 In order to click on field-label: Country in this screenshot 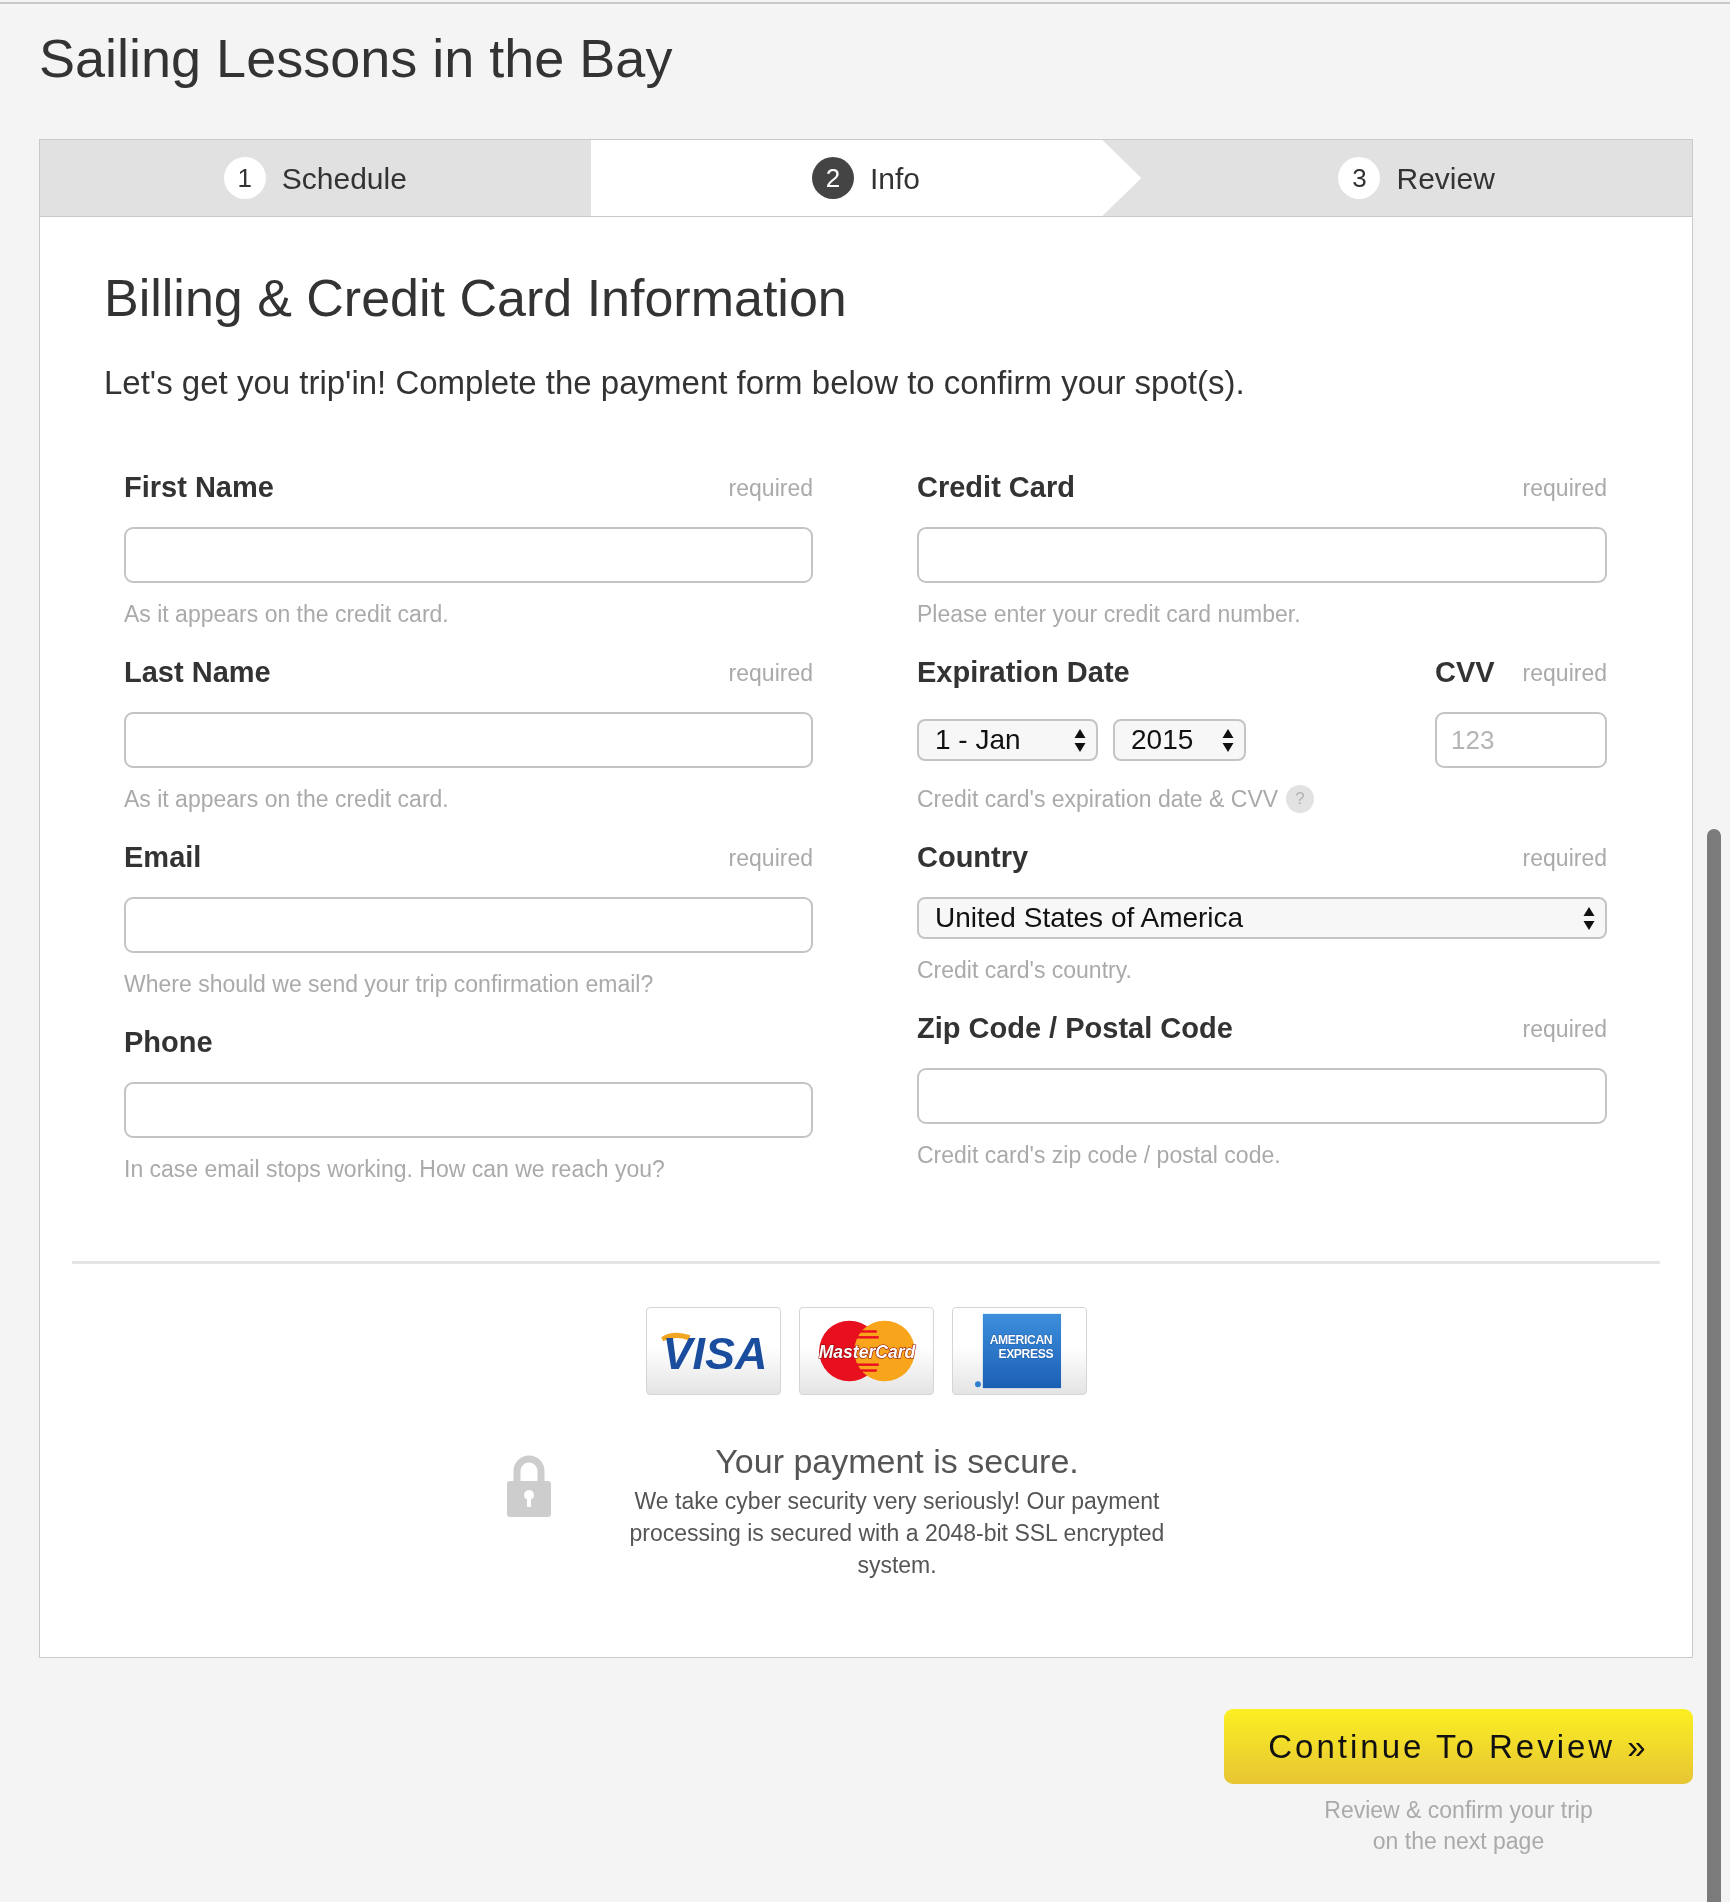, I will do `click(973, 858)`.